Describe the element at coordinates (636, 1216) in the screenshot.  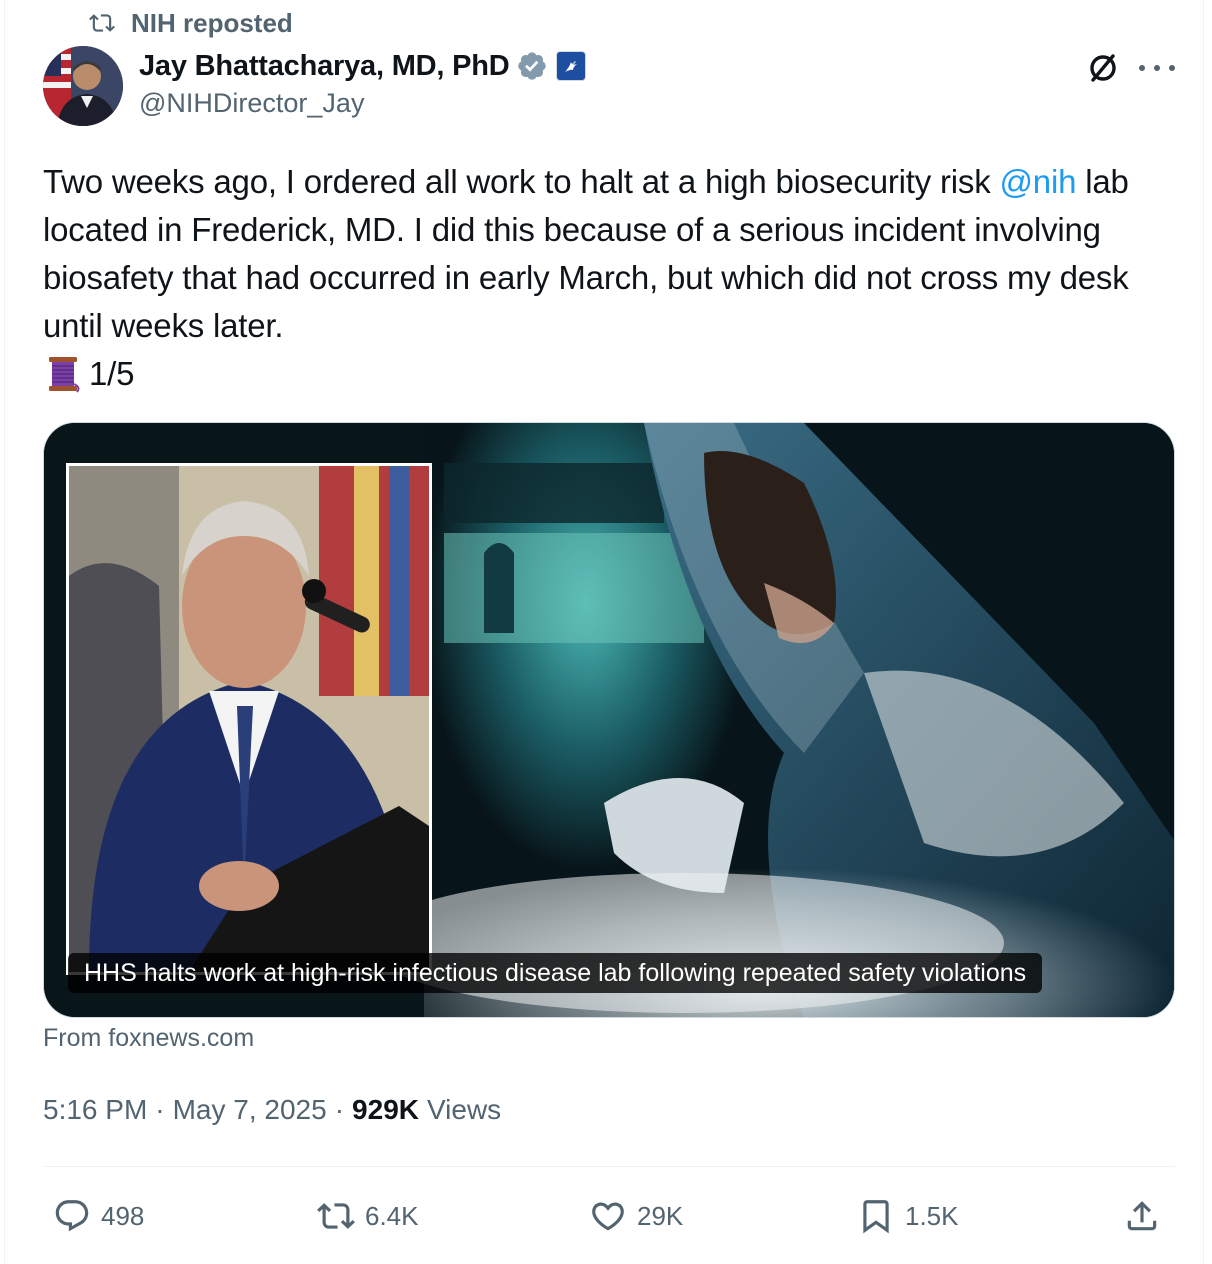
I see `like-button: 29K` at that location.